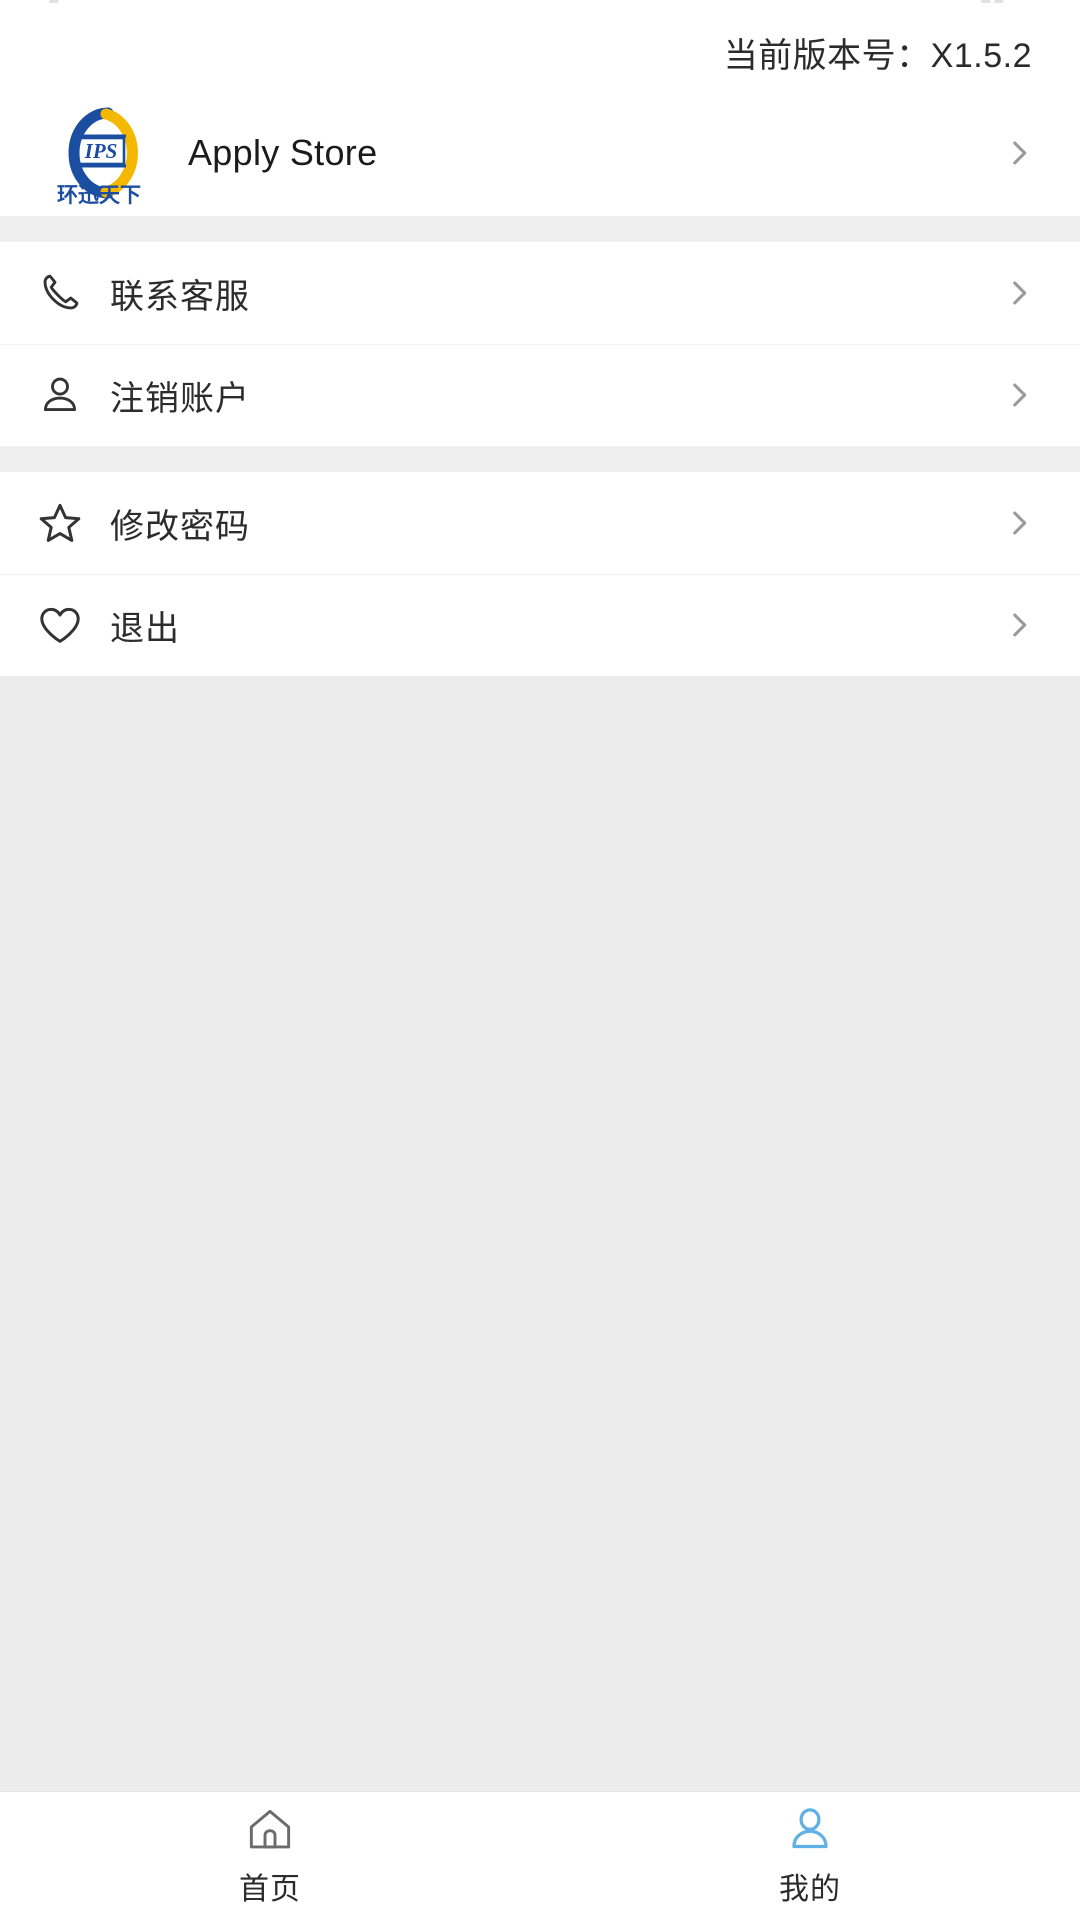  I want to click on svg-text: IPS, so click(101, 151).